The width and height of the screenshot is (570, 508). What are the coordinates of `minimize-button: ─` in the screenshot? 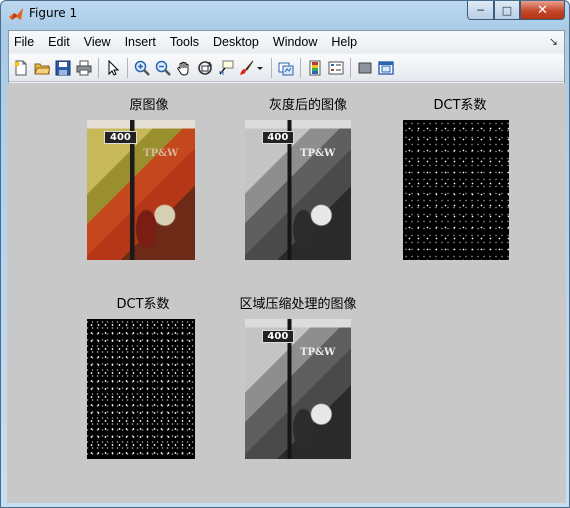 It's located at (480, 10).